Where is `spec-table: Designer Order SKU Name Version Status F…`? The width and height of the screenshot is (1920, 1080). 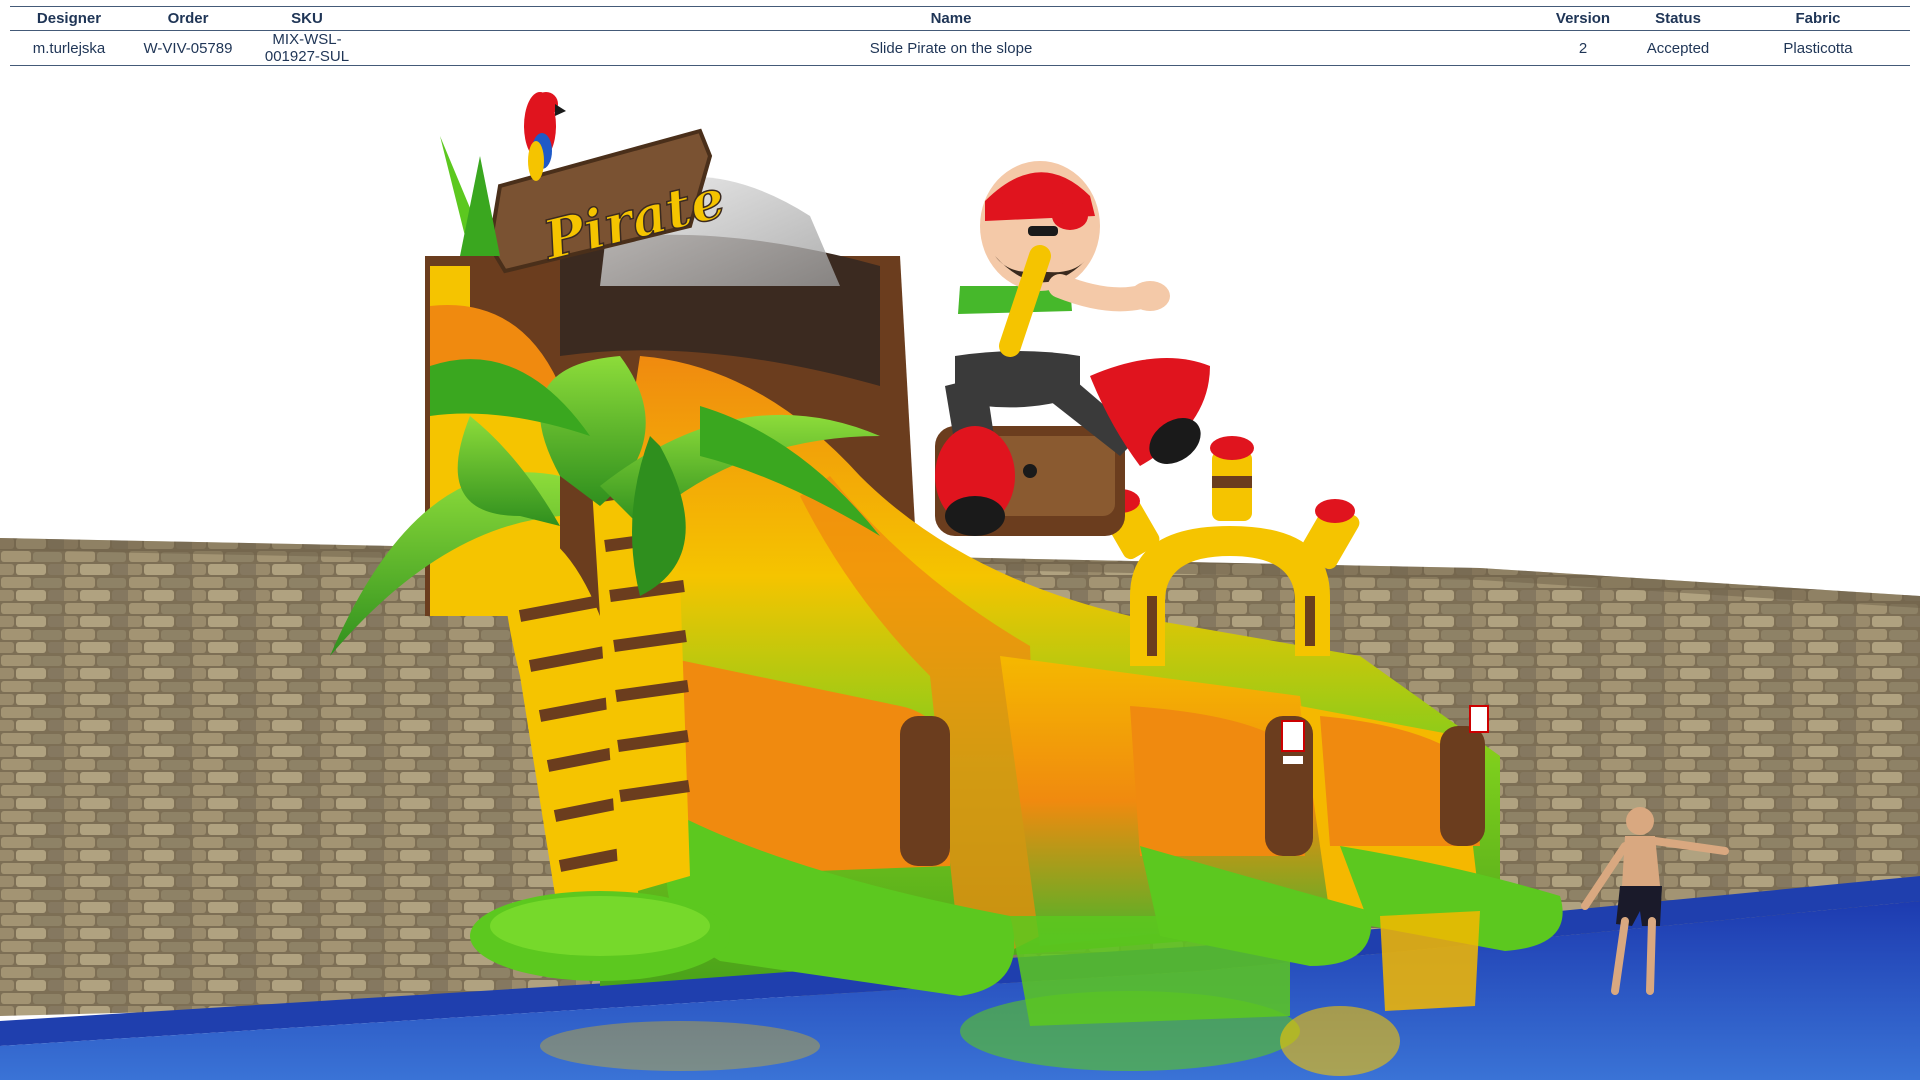 spec-table: Designer Order SKU Name Version Status F… is located at coordinates (960, 36).